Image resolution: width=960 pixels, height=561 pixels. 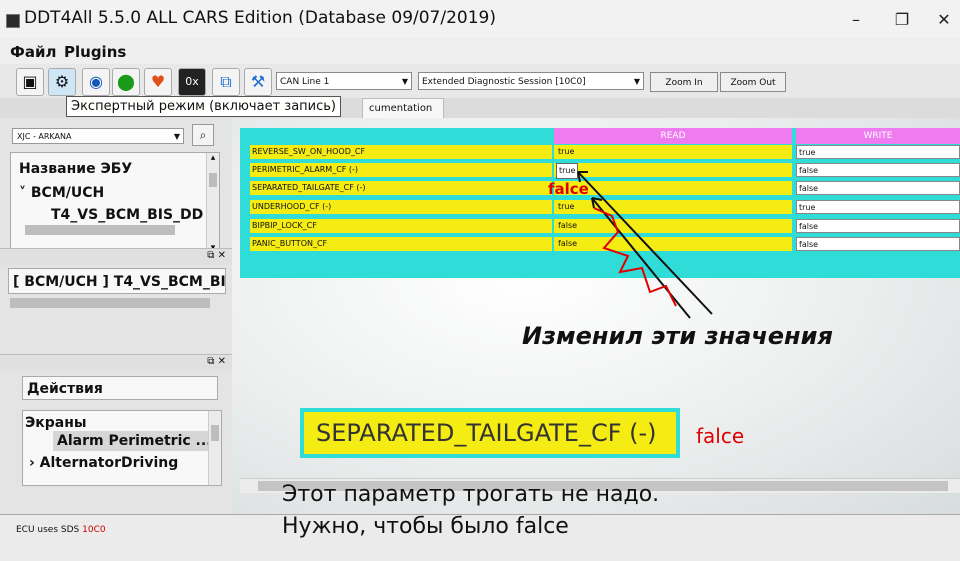 I want to click on zoomed-param-label: SEPARATED_TAILGATE_CF (-), so click(x=490, y=433).